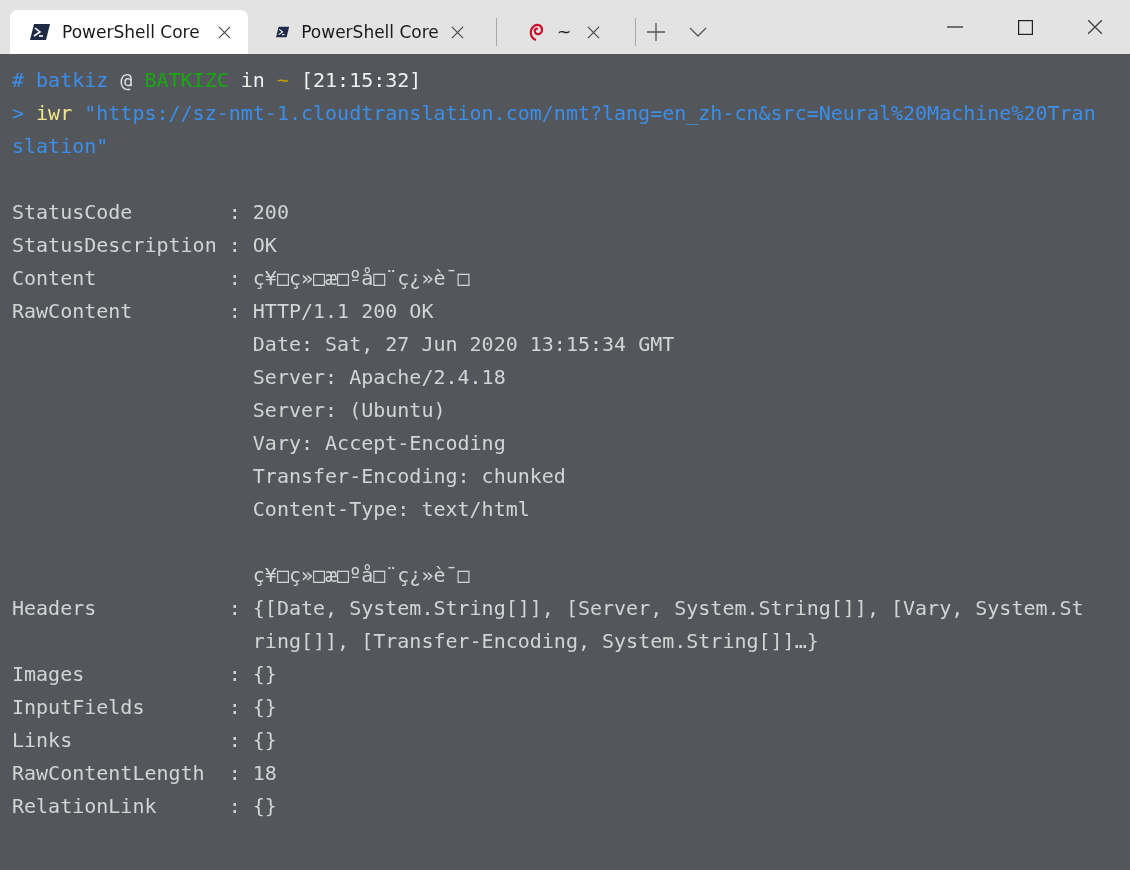 The height and width of the screenshot is (870, 1130). Describe the element at coordinates (54, 113) in the screenshot. I see `command-name: iwr` at that location.